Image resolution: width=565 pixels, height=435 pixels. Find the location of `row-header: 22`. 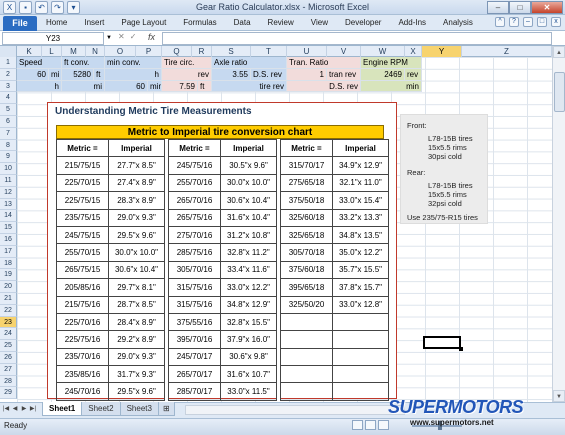

row-header: 22 is located at coordinates (8, 310).